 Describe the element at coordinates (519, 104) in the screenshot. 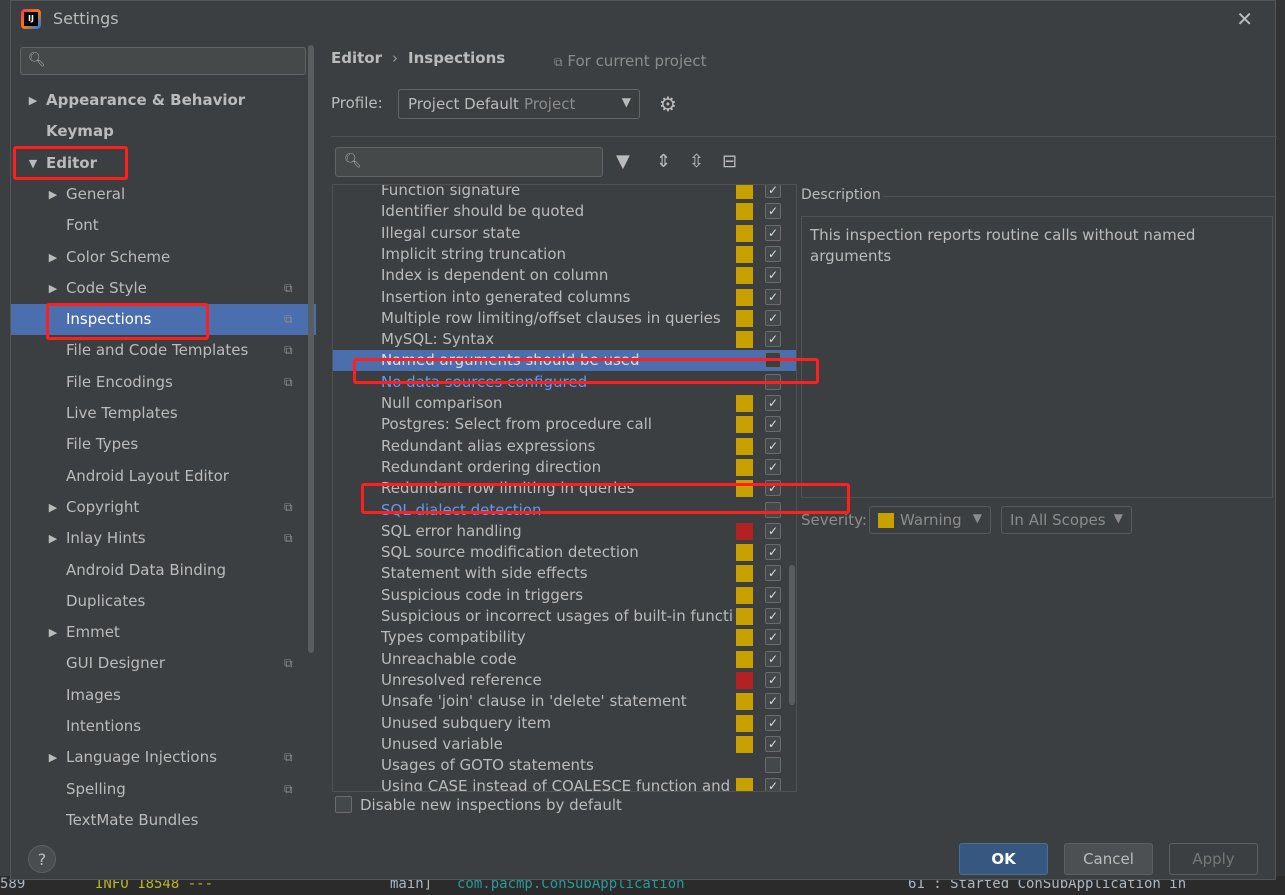

I see `profile-dropdown: Project Default Project ▼` at that location.